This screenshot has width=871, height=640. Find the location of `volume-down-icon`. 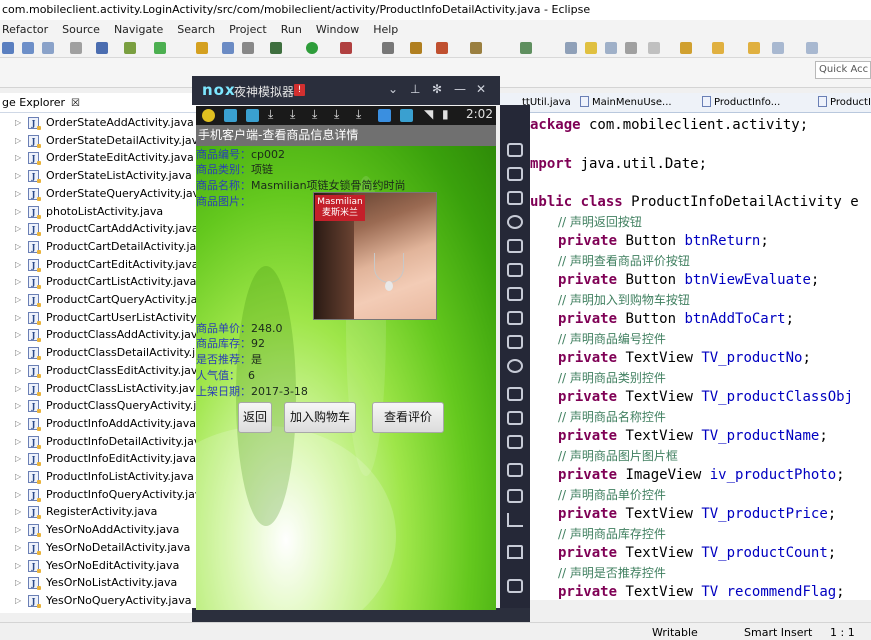

volume-down-icon is located at coordinates (515, 318).